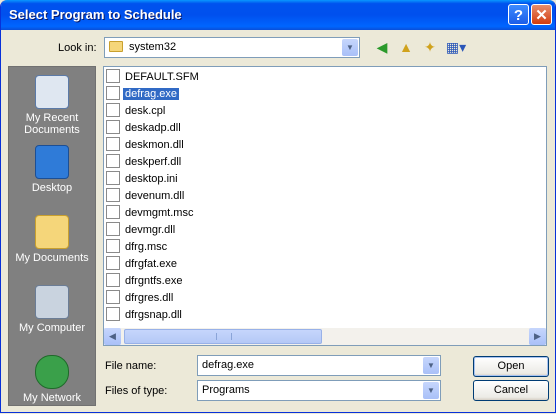 This screenshot has height=414, width=556. Describe the element at coordinates (52, 162) in the screenshot. I see `desktop-icon` at that location.